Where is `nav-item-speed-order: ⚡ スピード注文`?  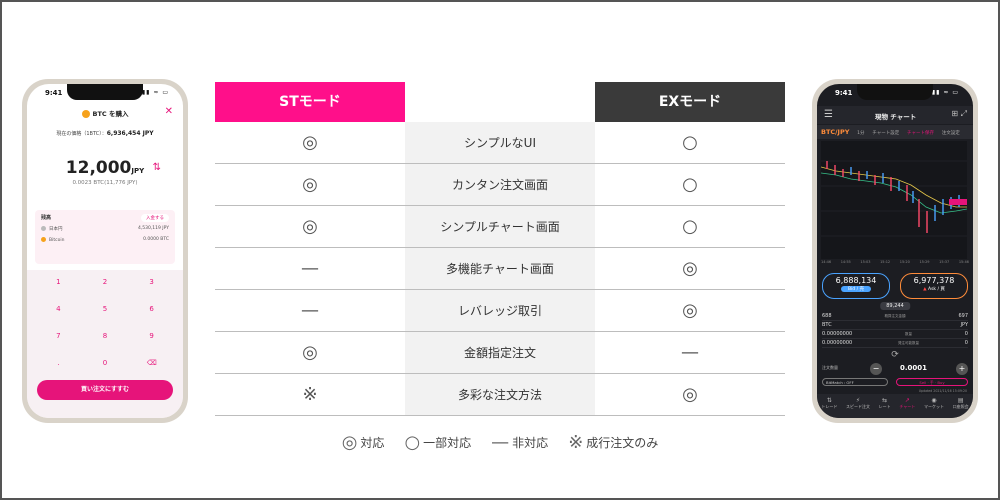
nav-item-speed-order: ⚡ スピード注文 is located at coordinates (858, 407).